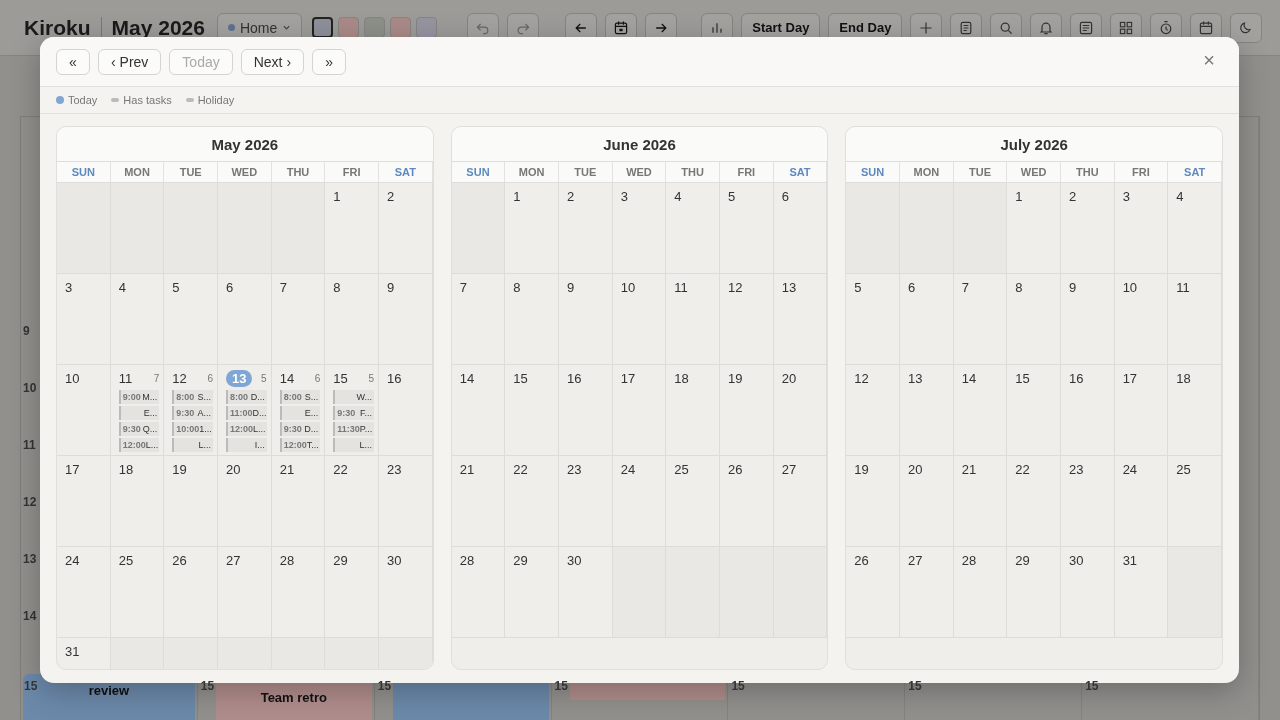 This screenshot has height=720, width=1280. Describe the element at coordinates (272, 61) in the screenshot. I see `nav-button: Next ›` at that location.